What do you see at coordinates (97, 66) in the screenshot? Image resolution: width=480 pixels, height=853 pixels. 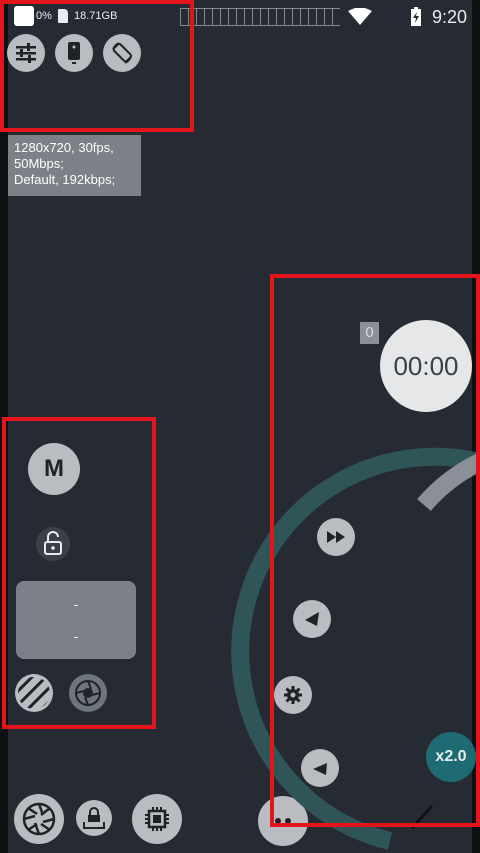 I see `highlight-box-top-left` at bounding box center [97, 66].